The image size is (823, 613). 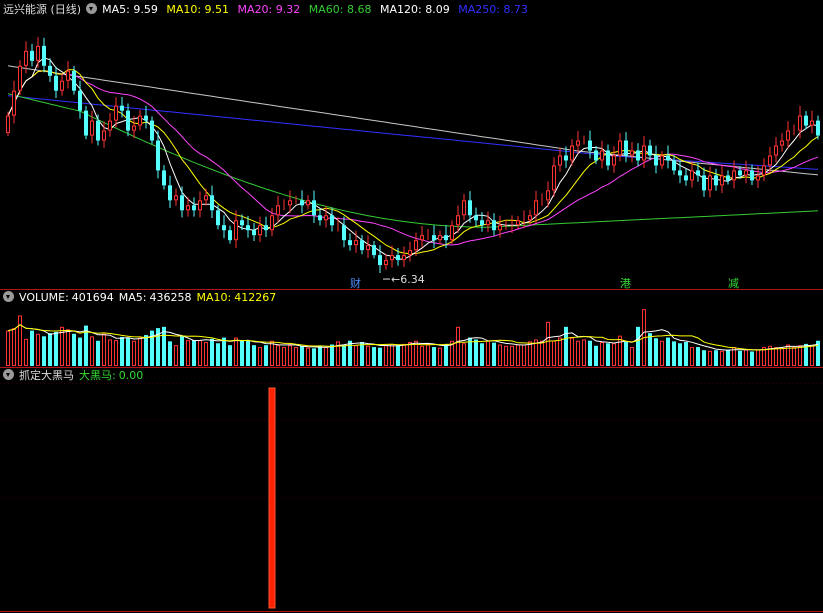 I want to click on ma60-legend: MA60: 8.68, so click(x=340, y=9).